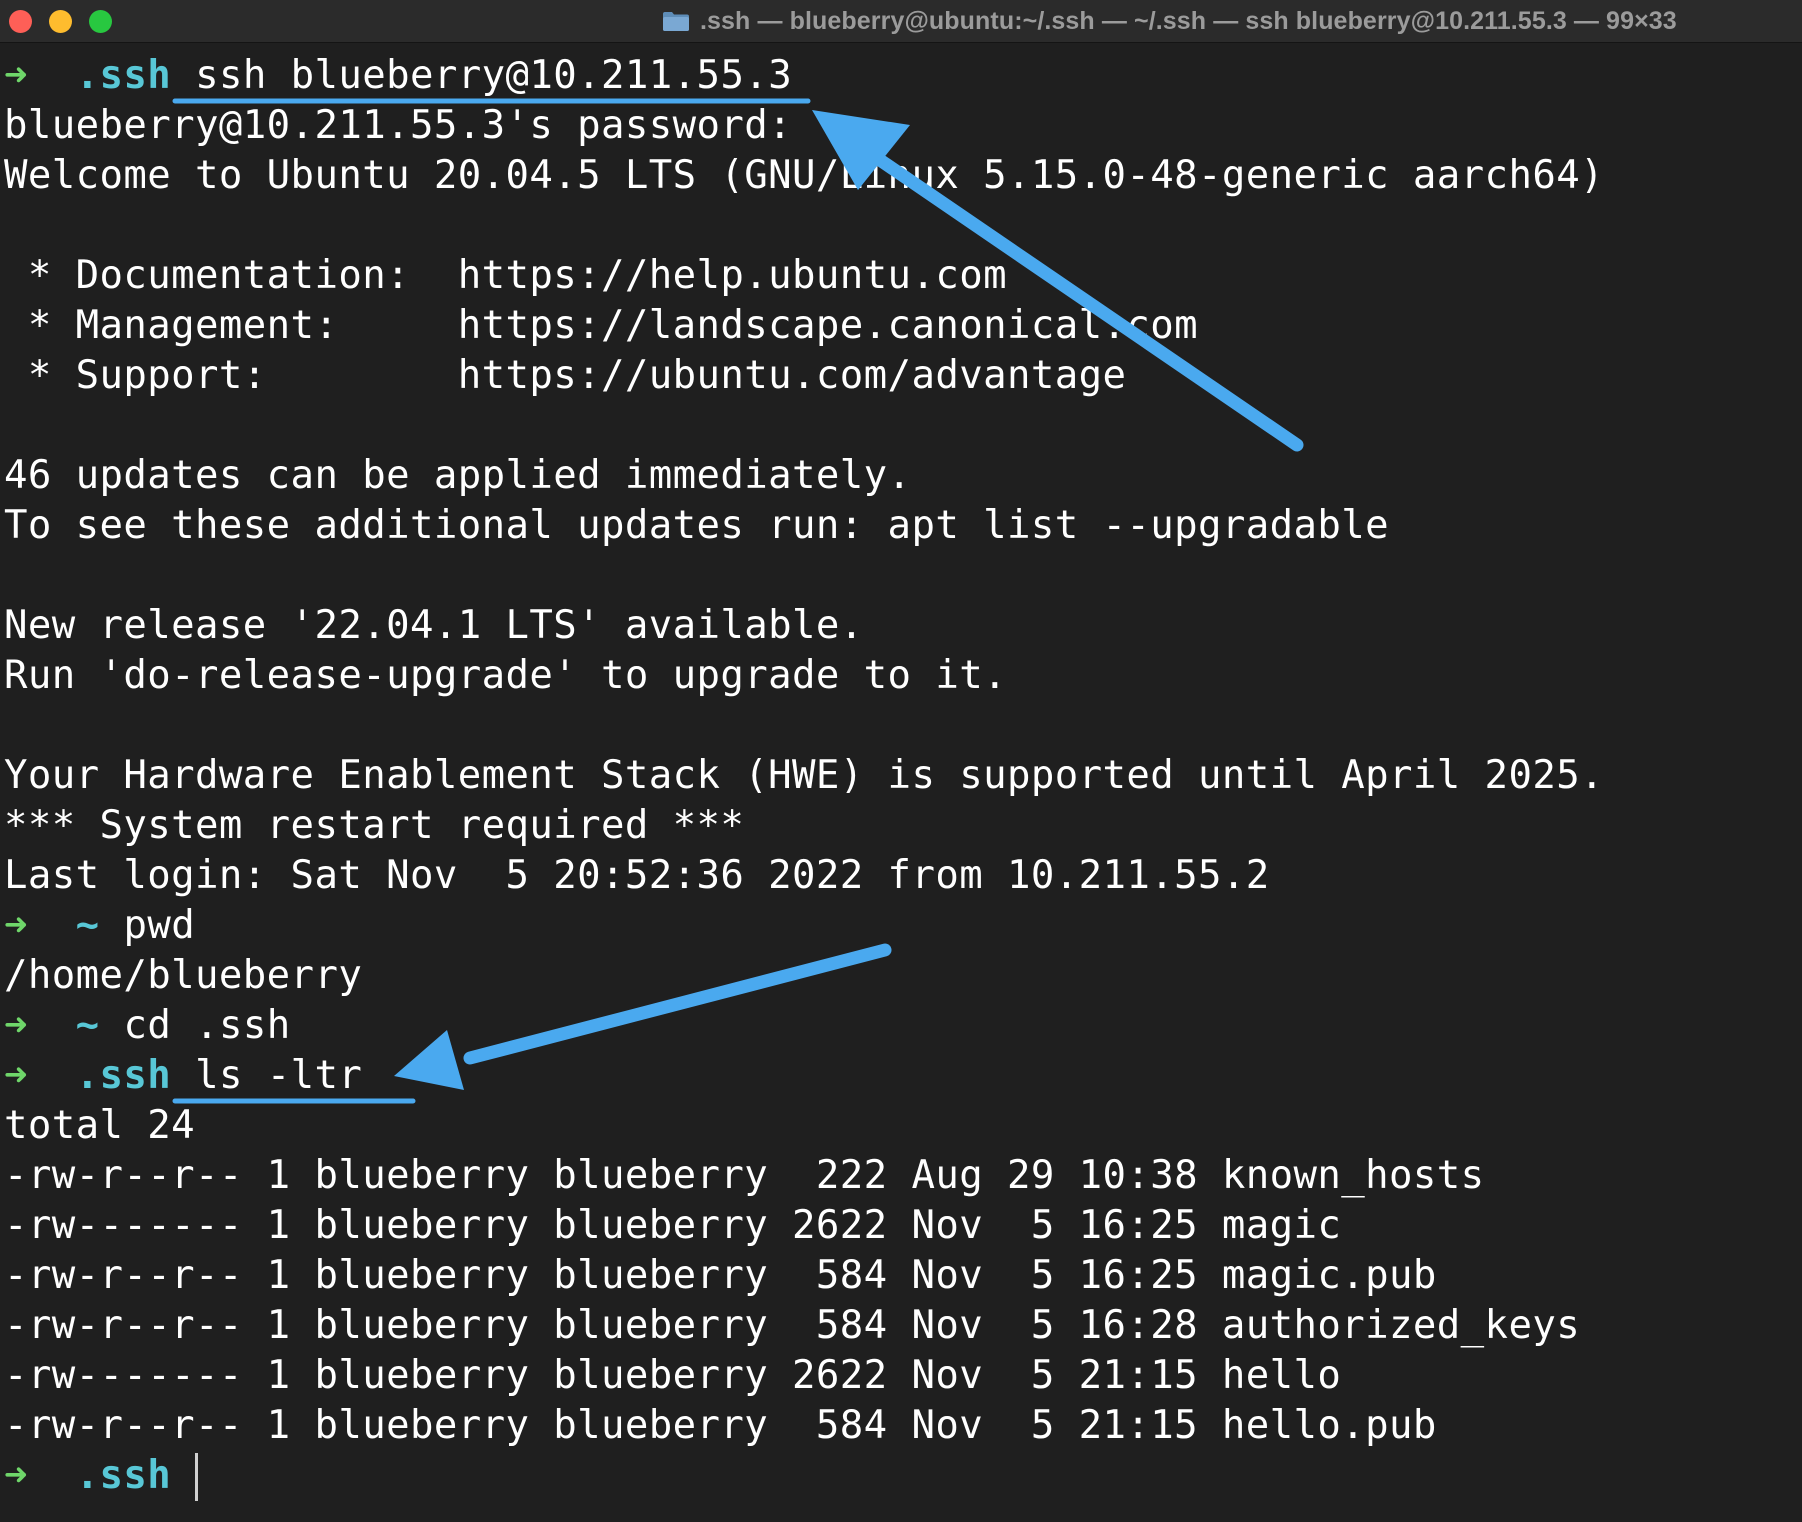 The height and width of the screenshot is (1522, 1802). What do you see at coordinates (159, 925) in the screenshot?
I see `command-text: pwd` at bounding box center [159, 925].